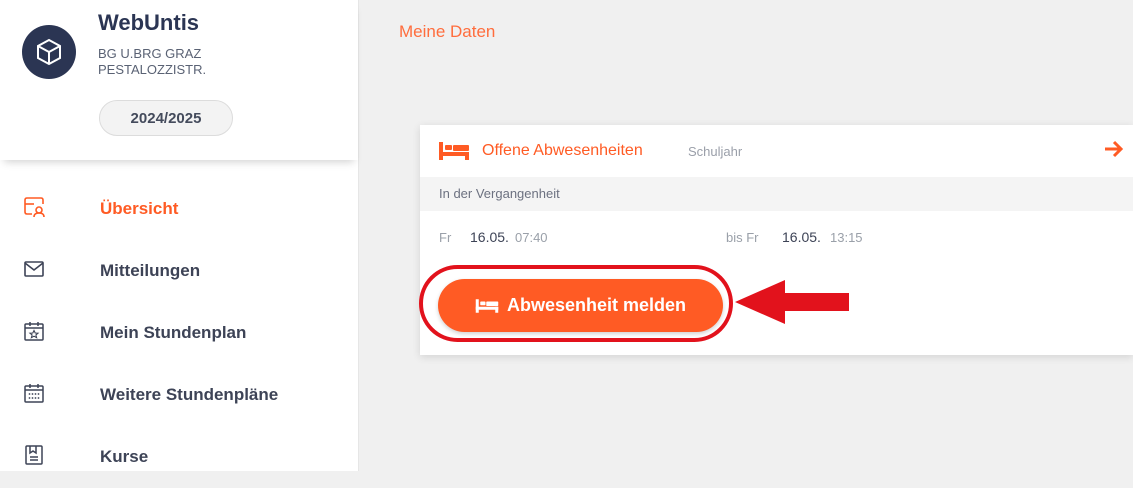 The width and height of the screenshot is (1133, 488). Describe the element at coordinates (801, 237) in the screenshot. I see `to-date: 16.05.` at that location.